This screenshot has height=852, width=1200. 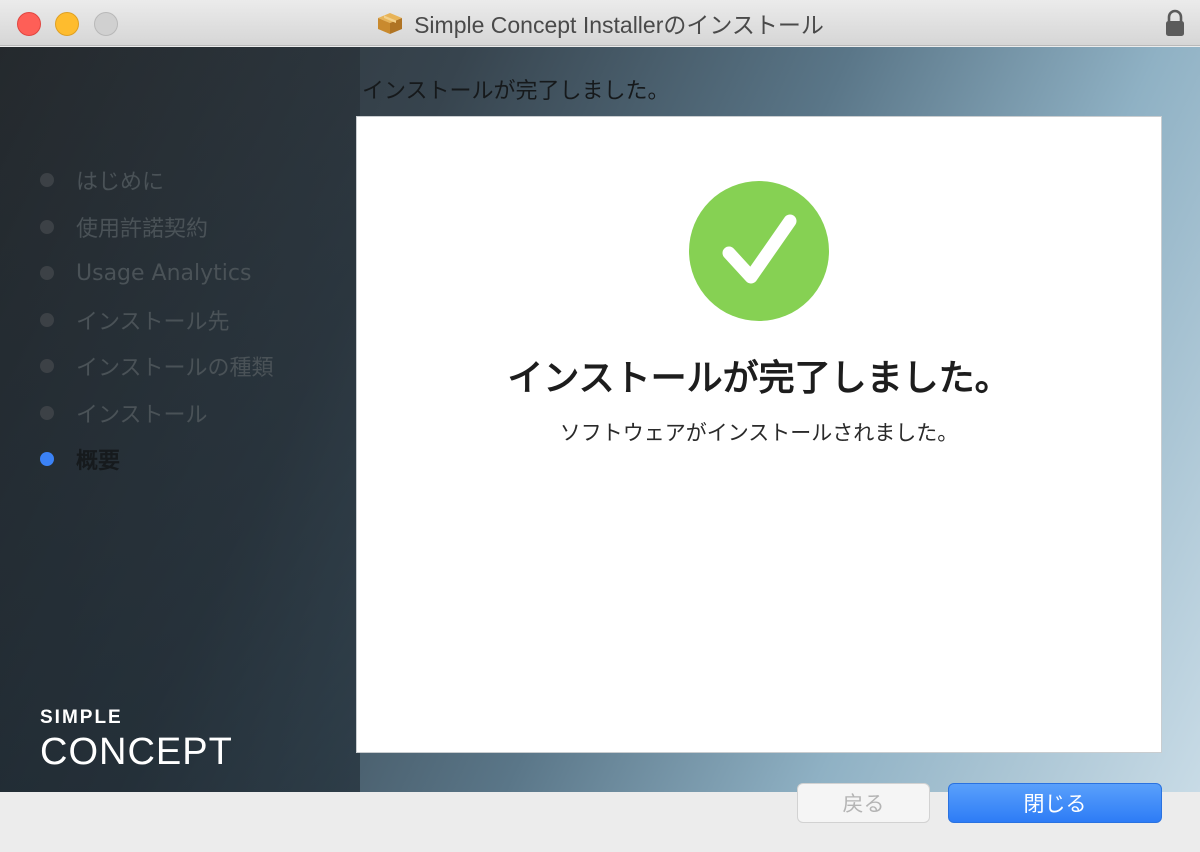 I want to click on brand-logo: SIMPLE CONCEPT, so click(x=136, y=740).